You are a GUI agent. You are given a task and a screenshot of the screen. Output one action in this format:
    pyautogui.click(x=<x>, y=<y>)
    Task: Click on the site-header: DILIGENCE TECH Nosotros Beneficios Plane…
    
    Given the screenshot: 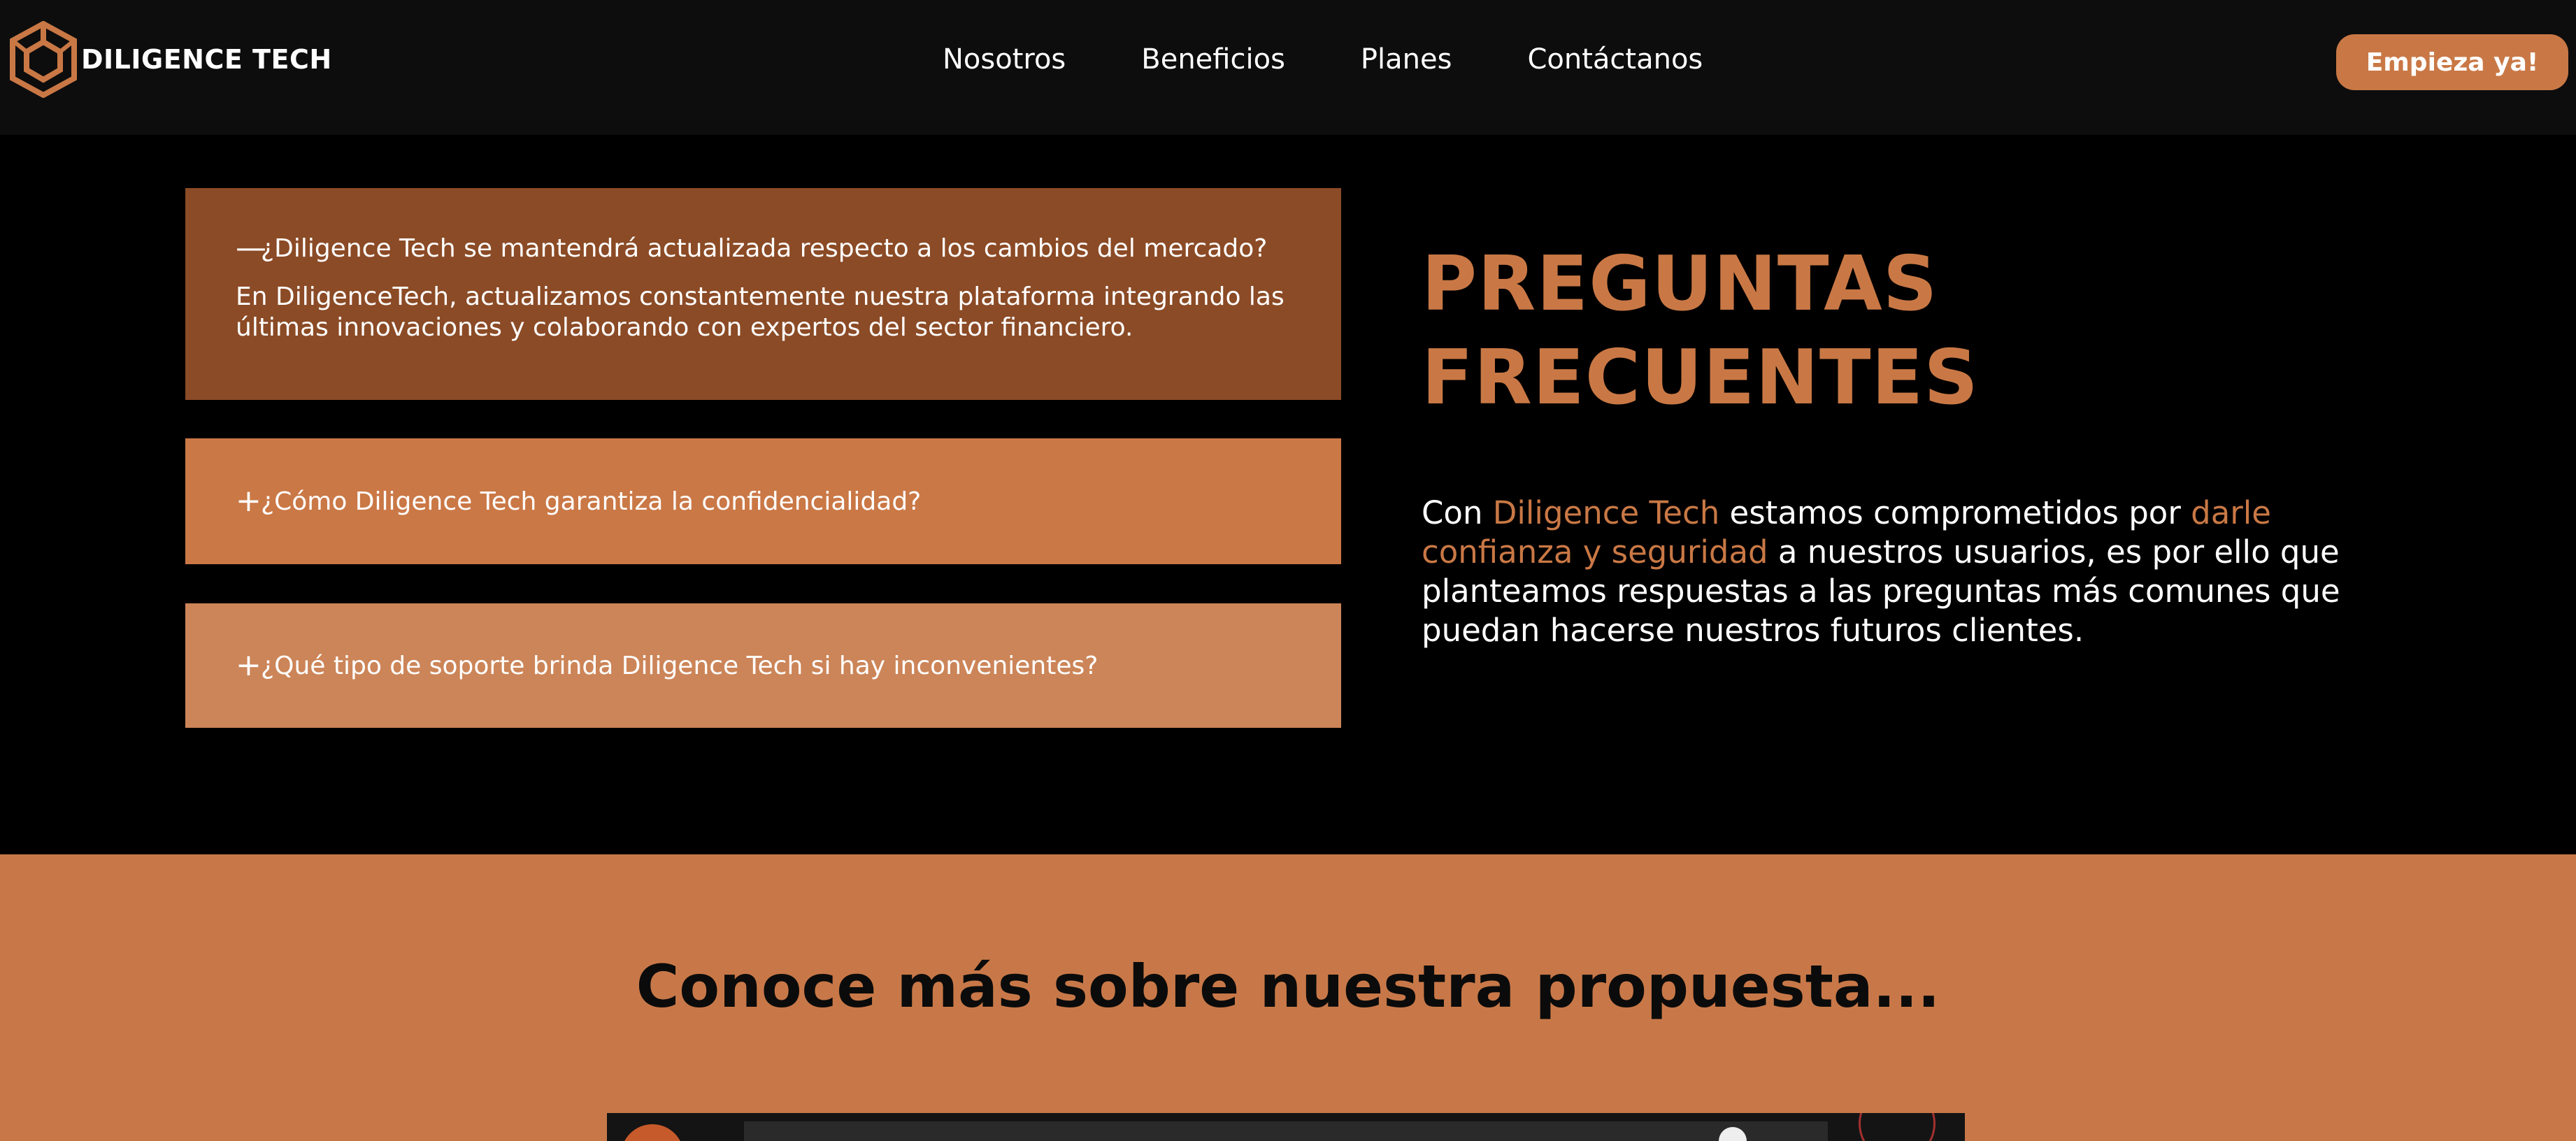 What is the action you would take?
    pyautogui.click(x=1288, y=67)
    